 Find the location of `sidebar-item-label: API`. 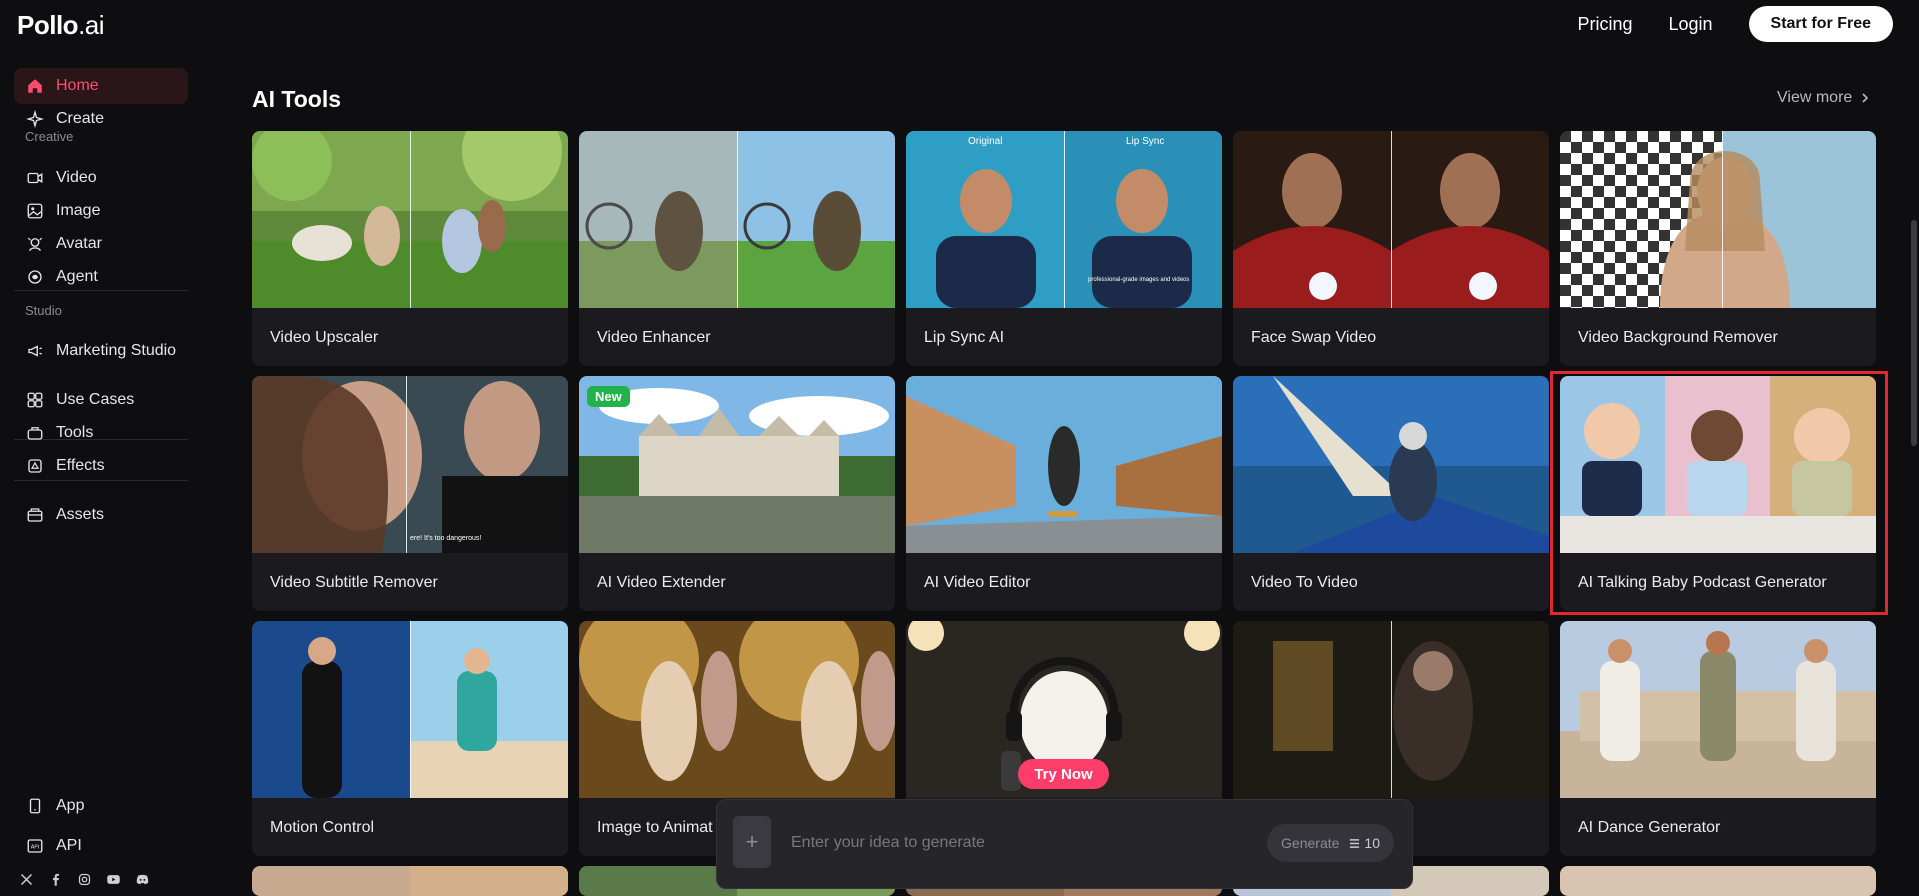

sidebar-item-label: API is located at coordinates (69, 845).